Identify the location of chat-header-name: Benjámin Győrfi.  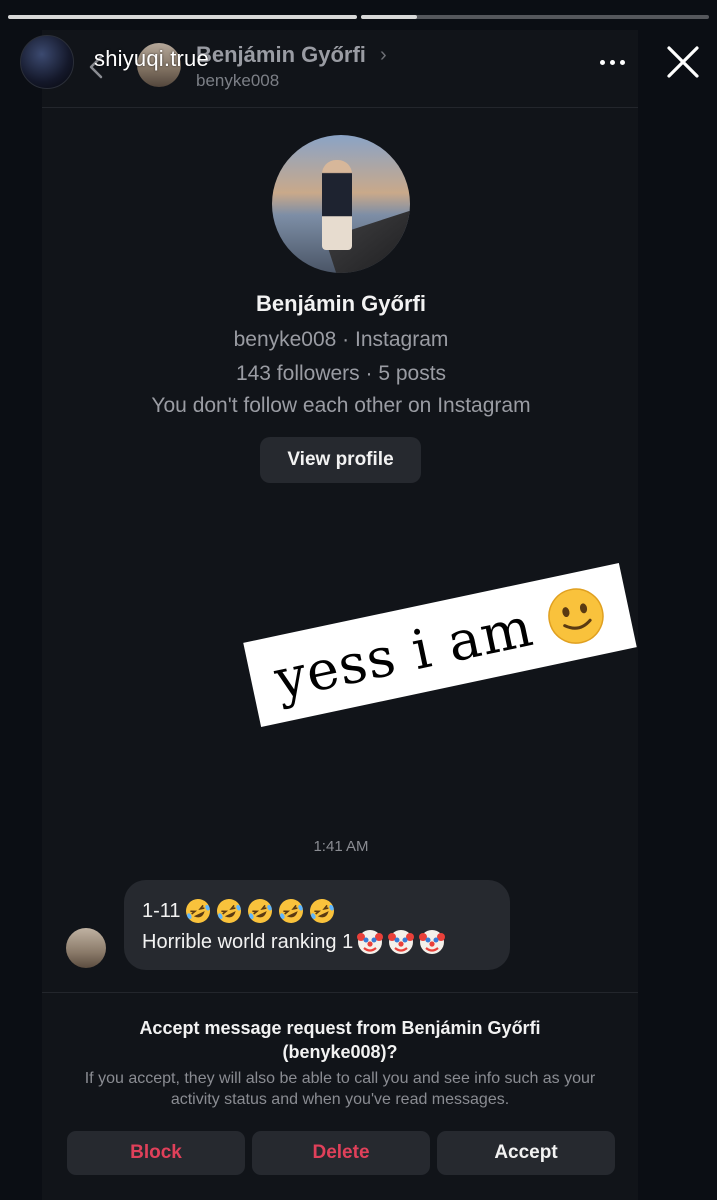
(281, 55).